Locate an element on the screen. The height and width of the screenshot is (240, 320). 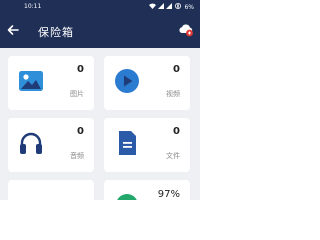
image-icon is located at coordinates (31, 81).